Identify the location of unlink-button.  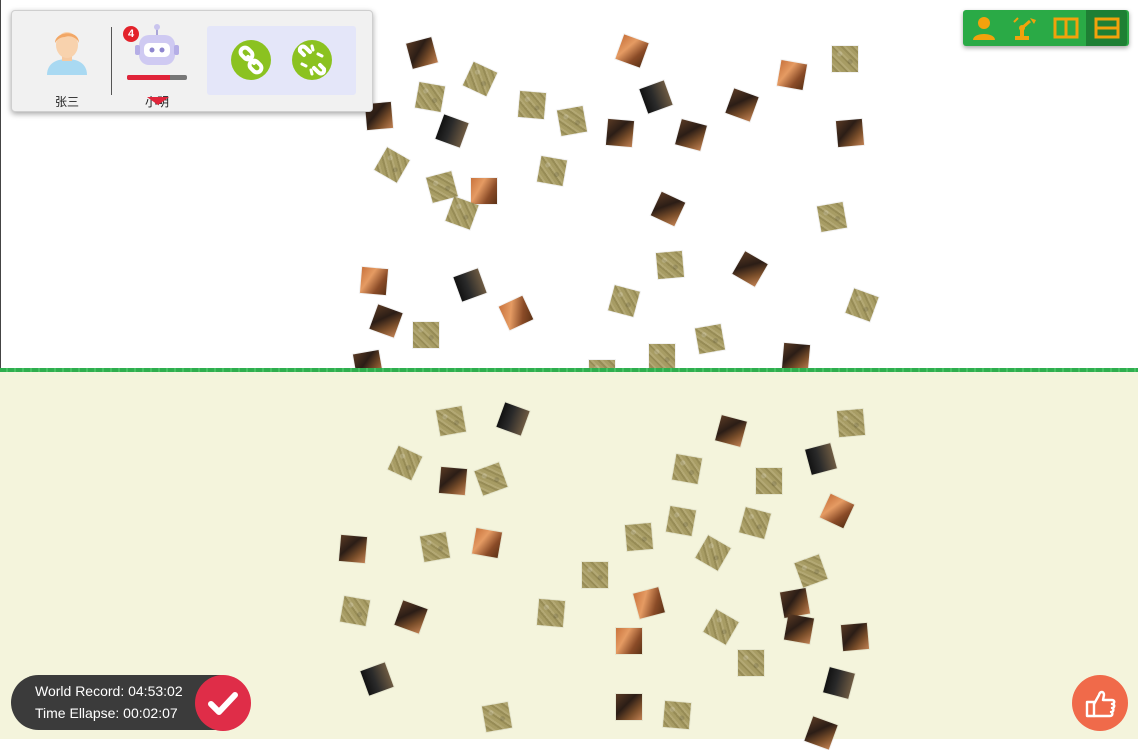
(312, 60).